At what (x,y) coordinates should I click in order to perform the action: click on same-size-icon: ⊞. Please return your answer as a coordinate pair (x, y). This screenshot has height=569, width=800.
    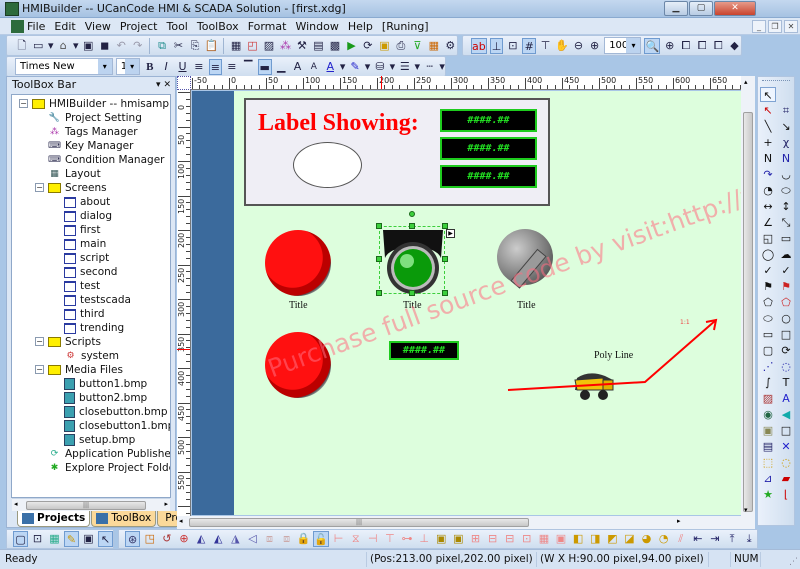
    Looking at the image, I should click on (475, 539).